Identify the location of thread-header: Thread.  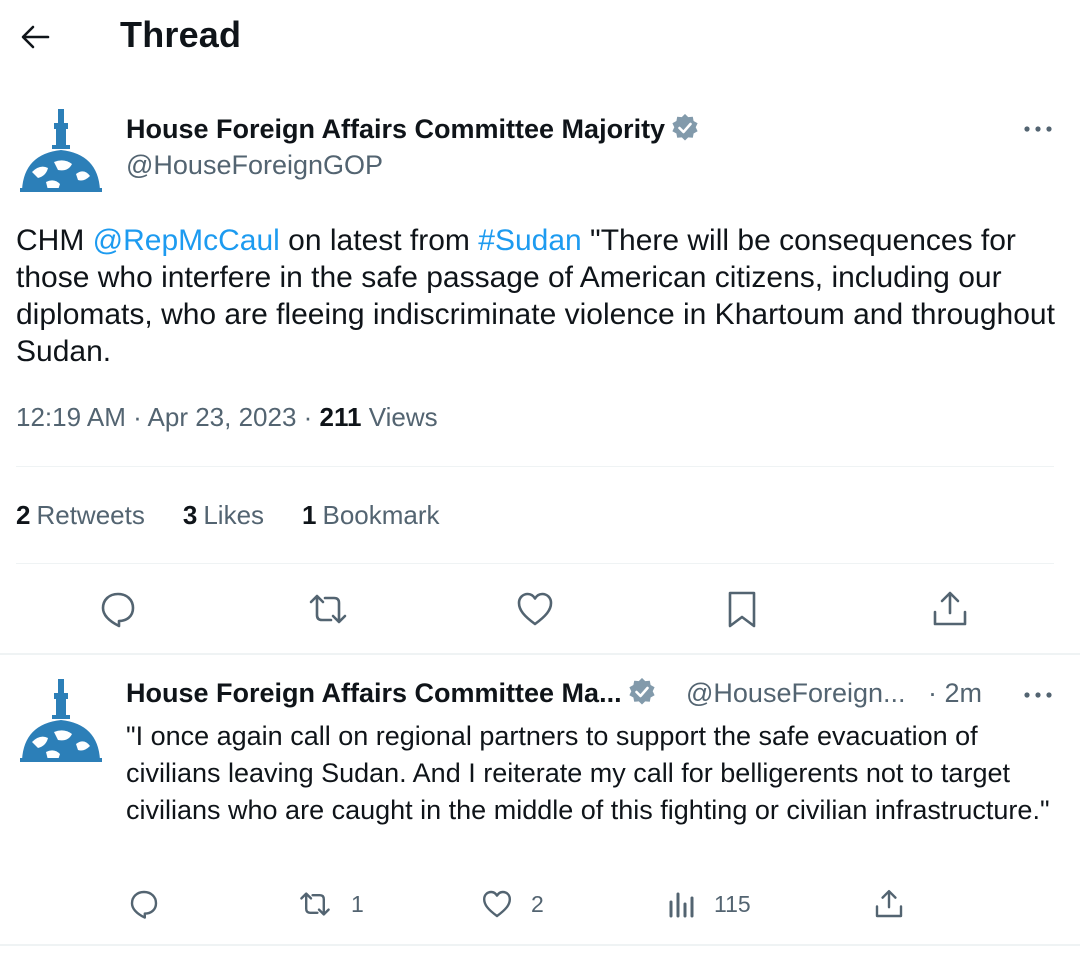
(540, 36).